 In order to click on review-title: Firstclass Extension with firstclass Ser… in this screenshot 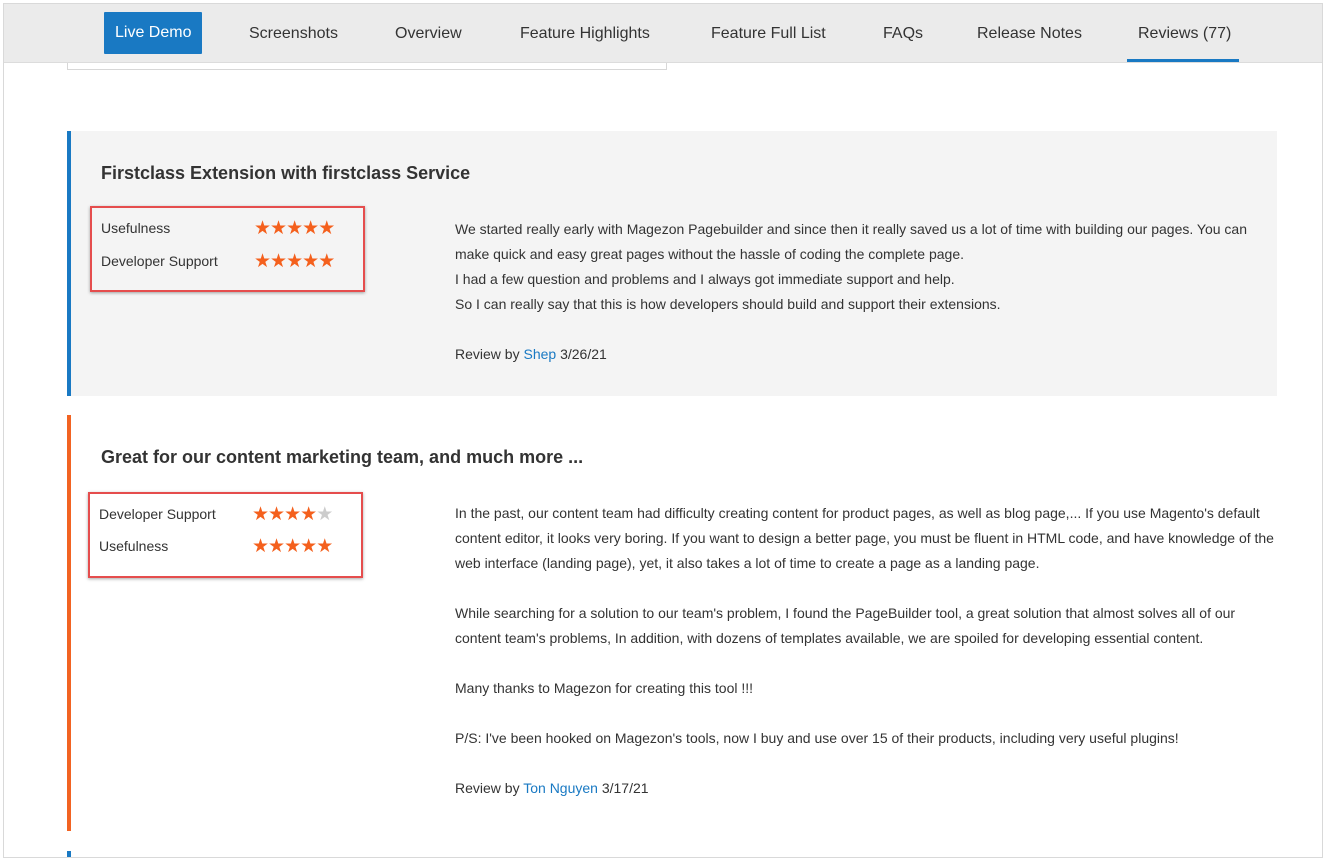, I will do `click(286, 173)`.